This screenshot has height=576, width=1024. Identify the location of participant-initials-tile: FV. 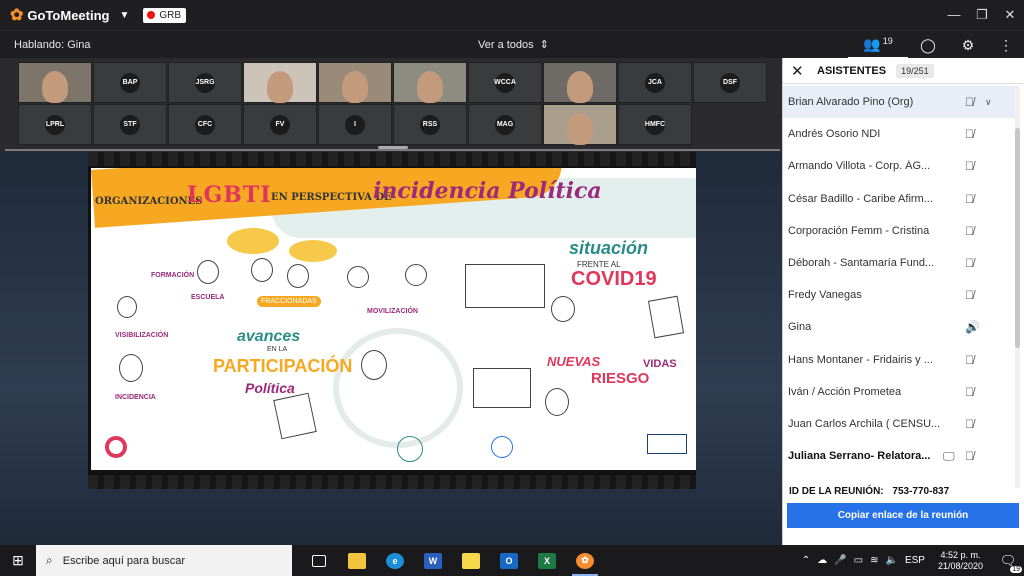
(280, 124).